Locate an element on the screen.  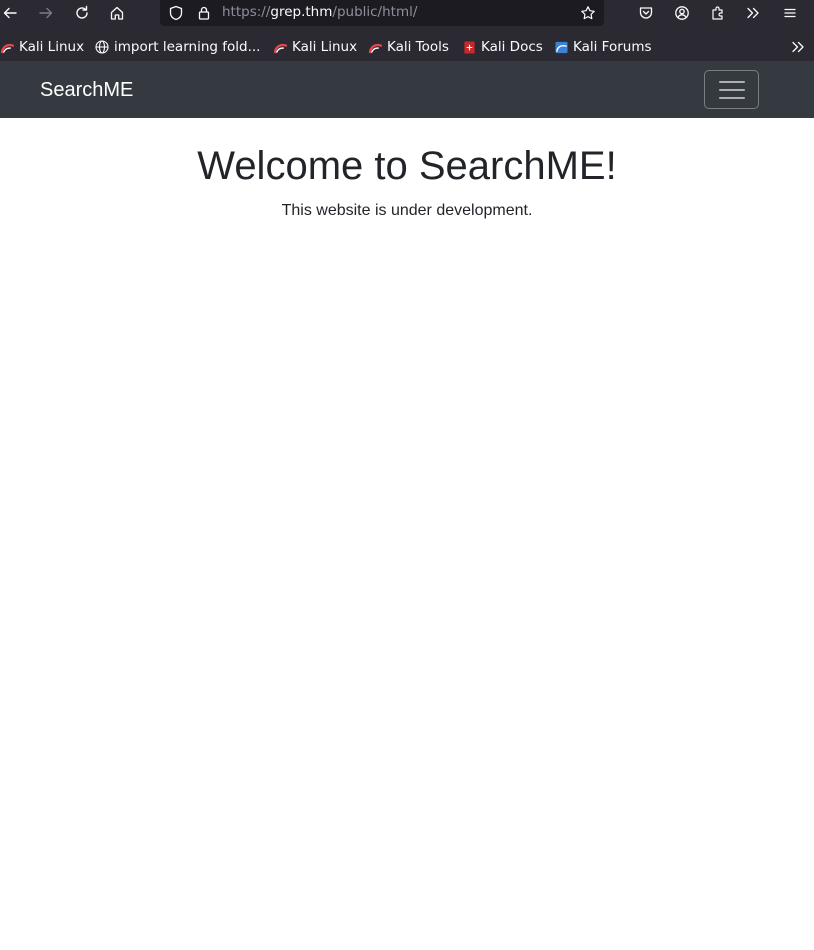
toolbar-separator is located at coordinates (407, 29).